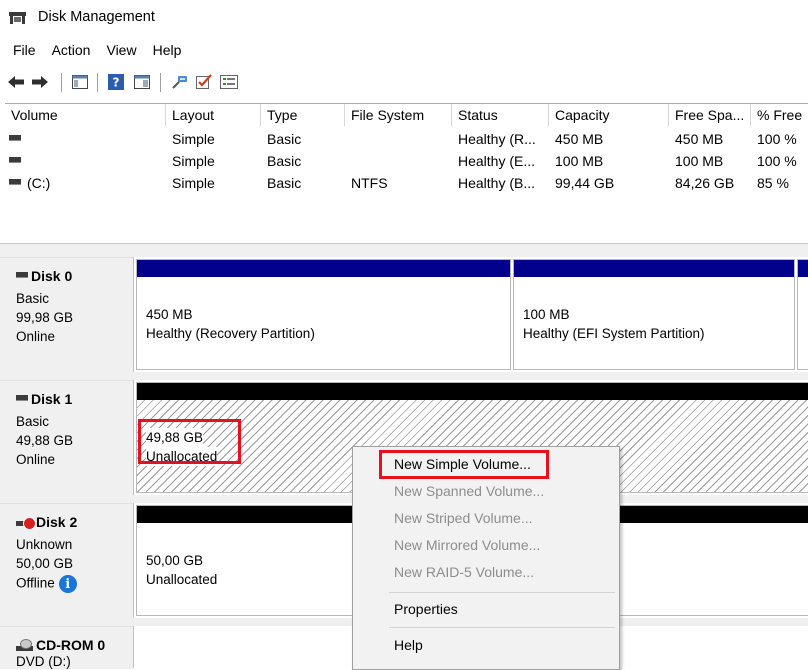 The image size is (808, 670). Describe the element at coordinates (464, 464) in the screenshot. I see `highlight-new-simple-volume` at that location.